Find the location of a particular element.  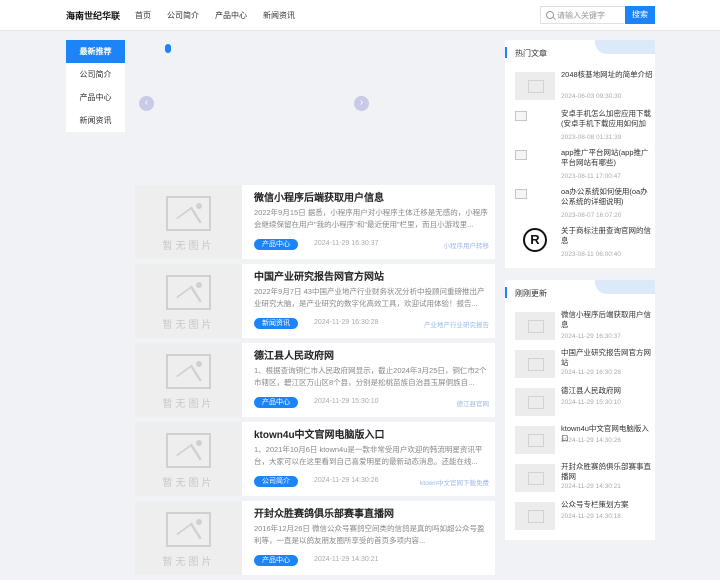

recent-article-item: ktown4u中文官网电脑版入口 2024-11-29 14:30:26 is located at coordinates (580, 439).